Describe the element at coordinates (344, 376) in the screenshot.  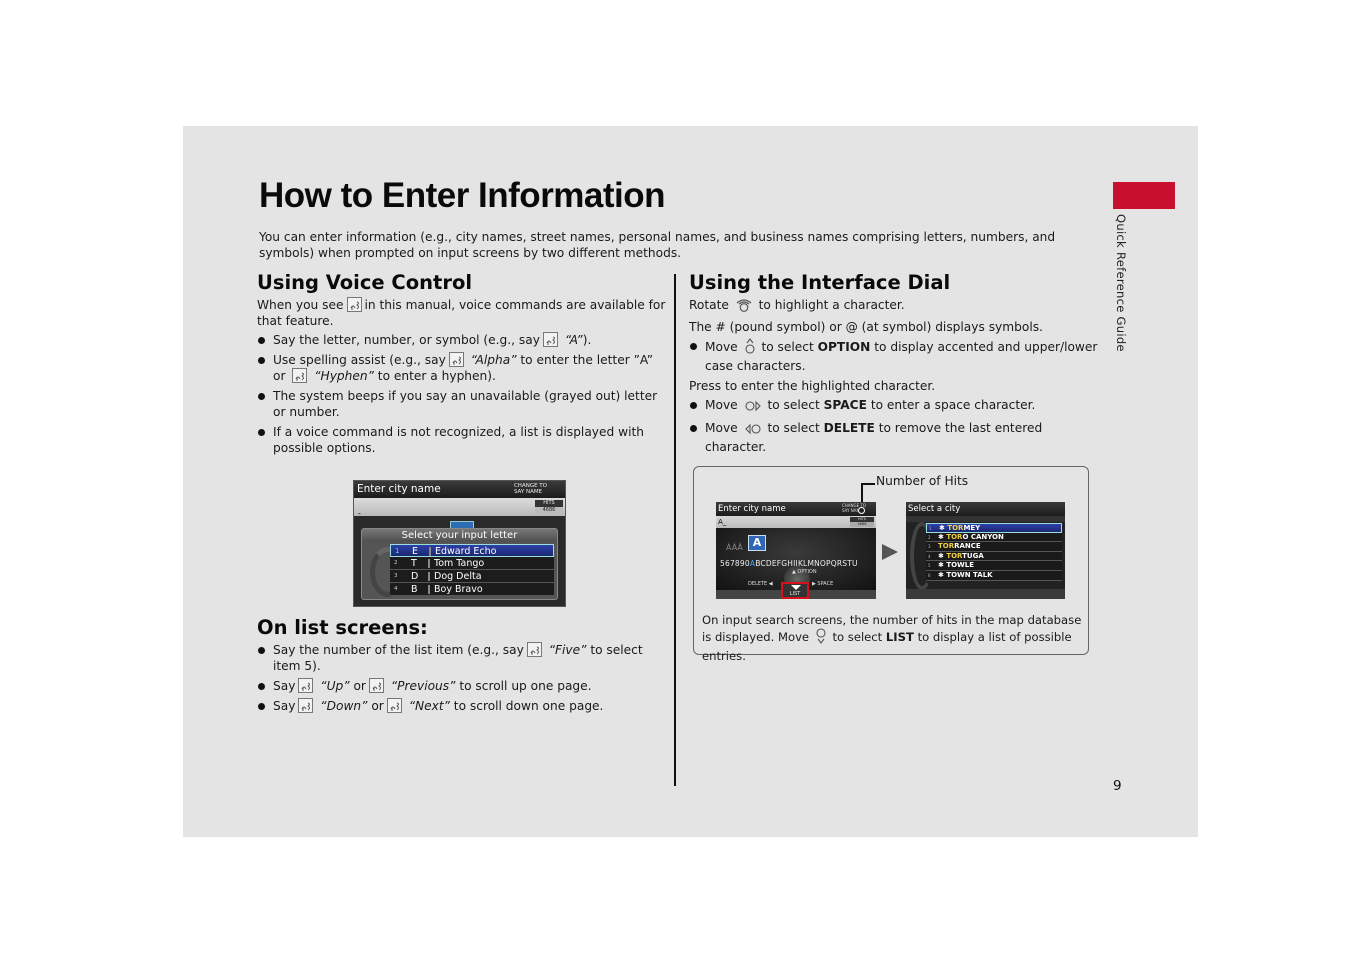
I see `voice-command-phrase: “Hyphen”` at that location.